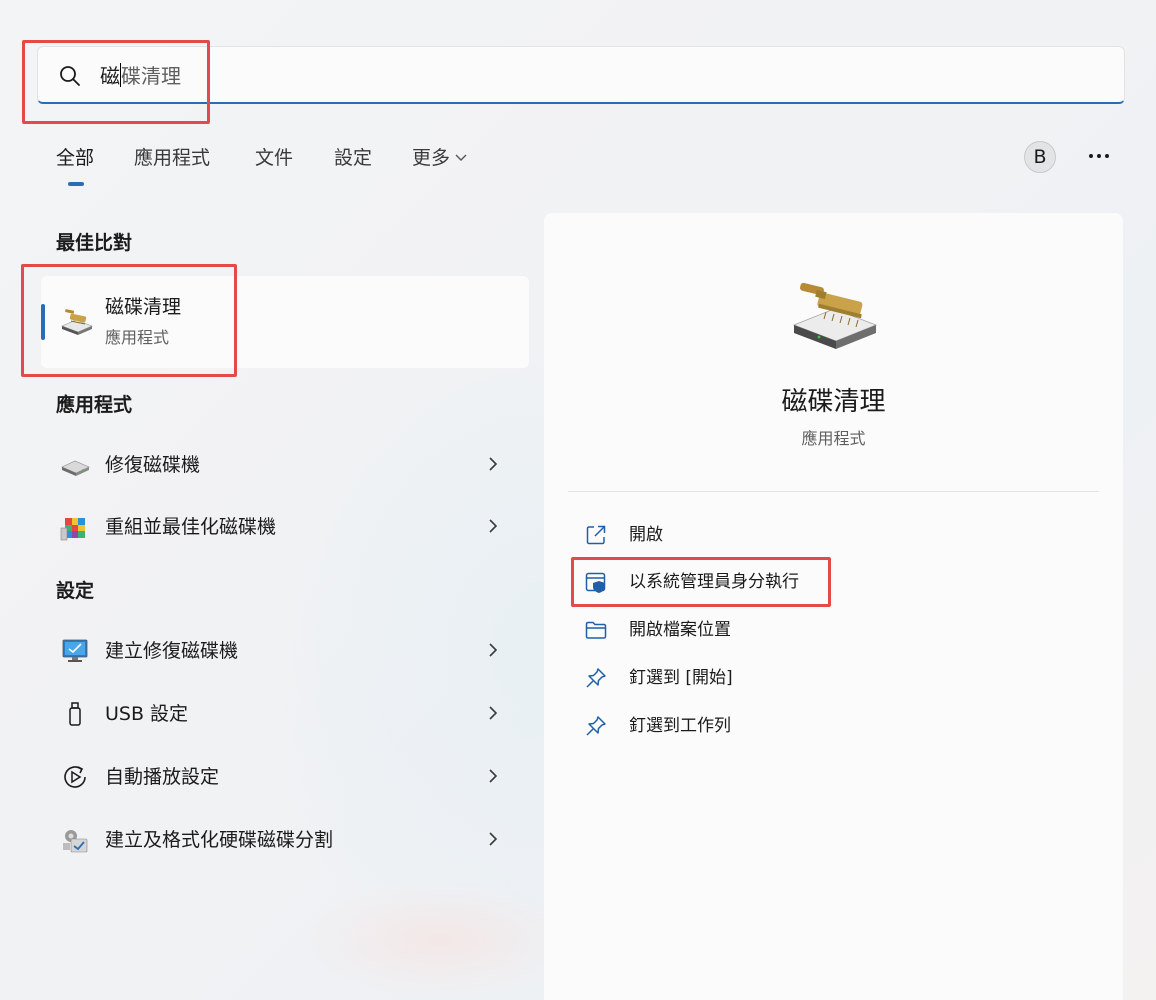 Image resolution: width=1156 pixels, height=1000 pixels. What do you see at coordinates (137, 337) in the screenshot?
I see `best-match-type: 應用程式` at bounding box center [137, 337].